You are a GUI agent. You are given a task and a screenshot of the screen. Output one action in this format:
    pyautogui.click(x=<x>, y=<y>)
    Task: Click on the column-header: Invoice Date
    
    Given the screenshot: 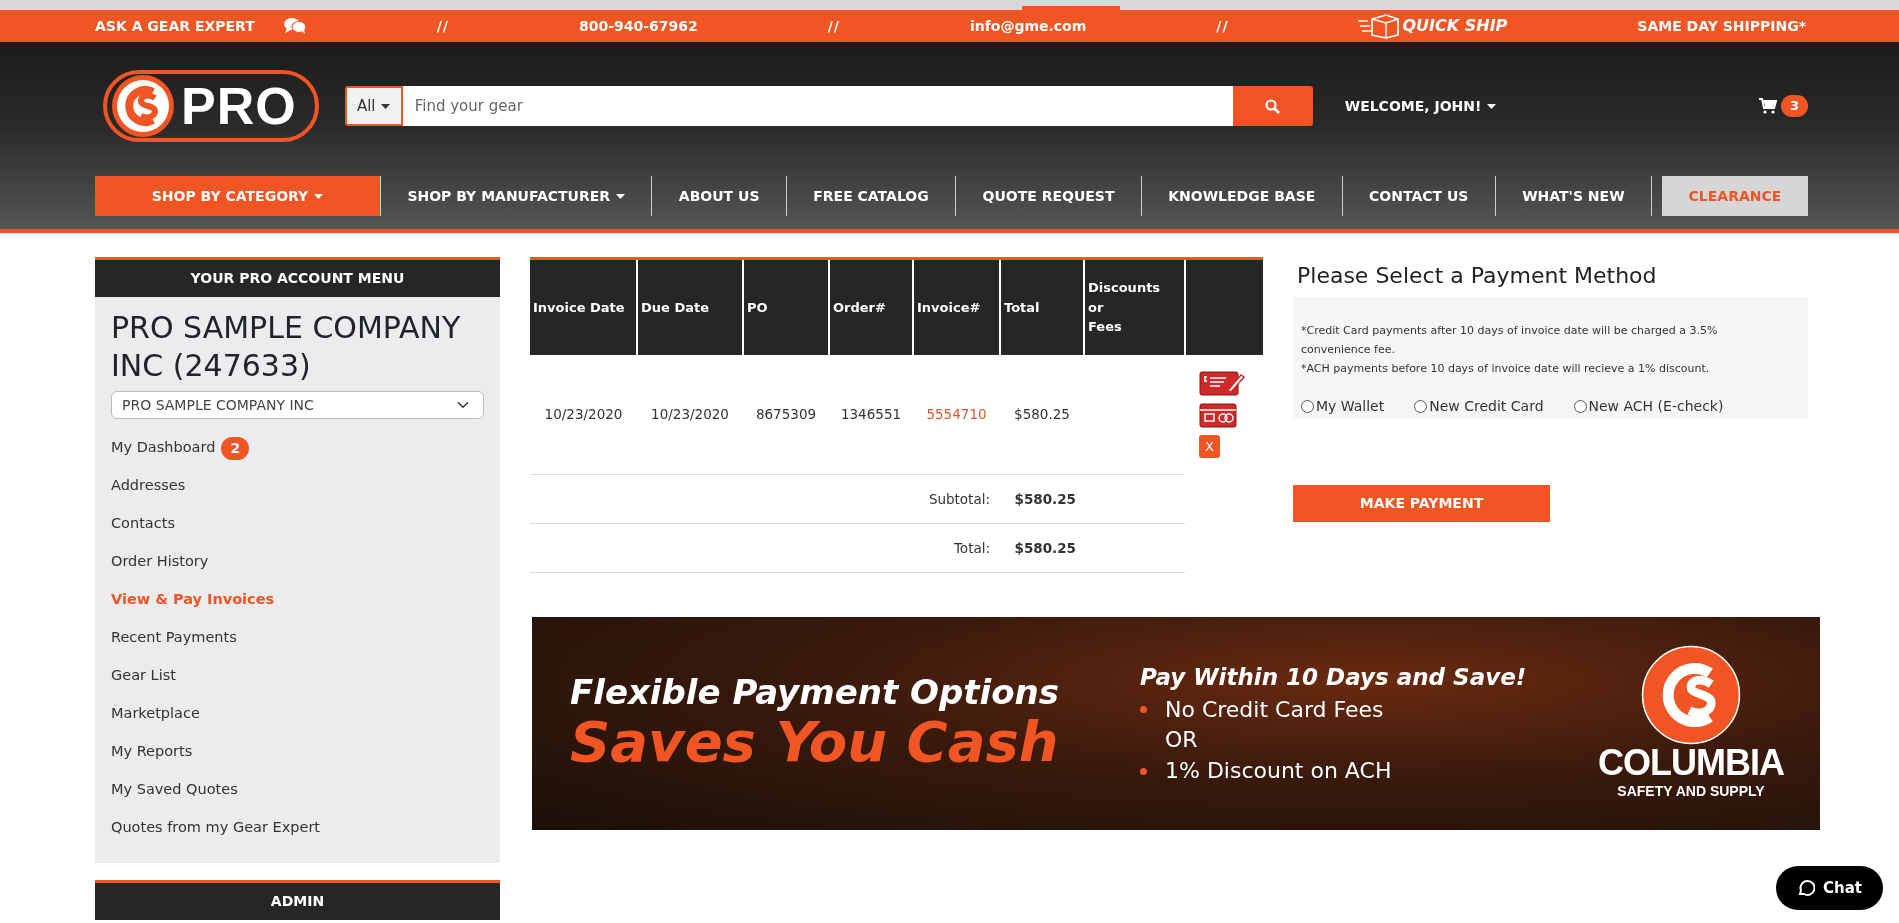 What is the action you would take?
    pyautogui.click(x=583, y=306)
    